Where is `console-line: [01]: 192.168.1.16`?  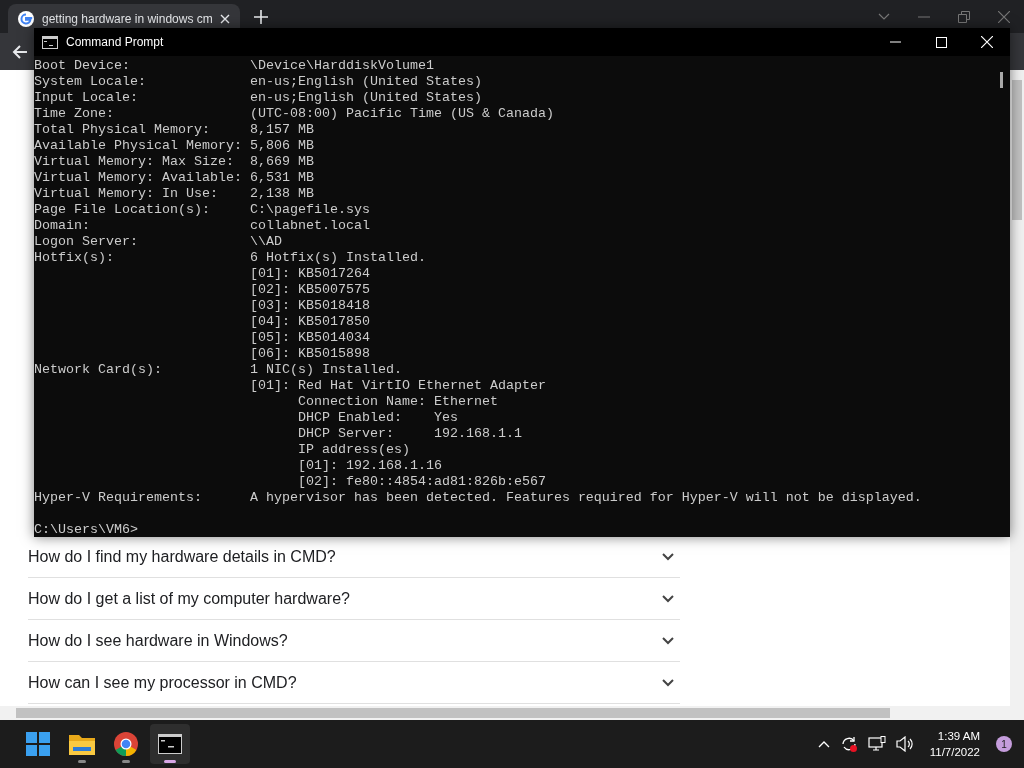
console-line: [01]: 192.168.1.16 is located at coordinates (369, 466).